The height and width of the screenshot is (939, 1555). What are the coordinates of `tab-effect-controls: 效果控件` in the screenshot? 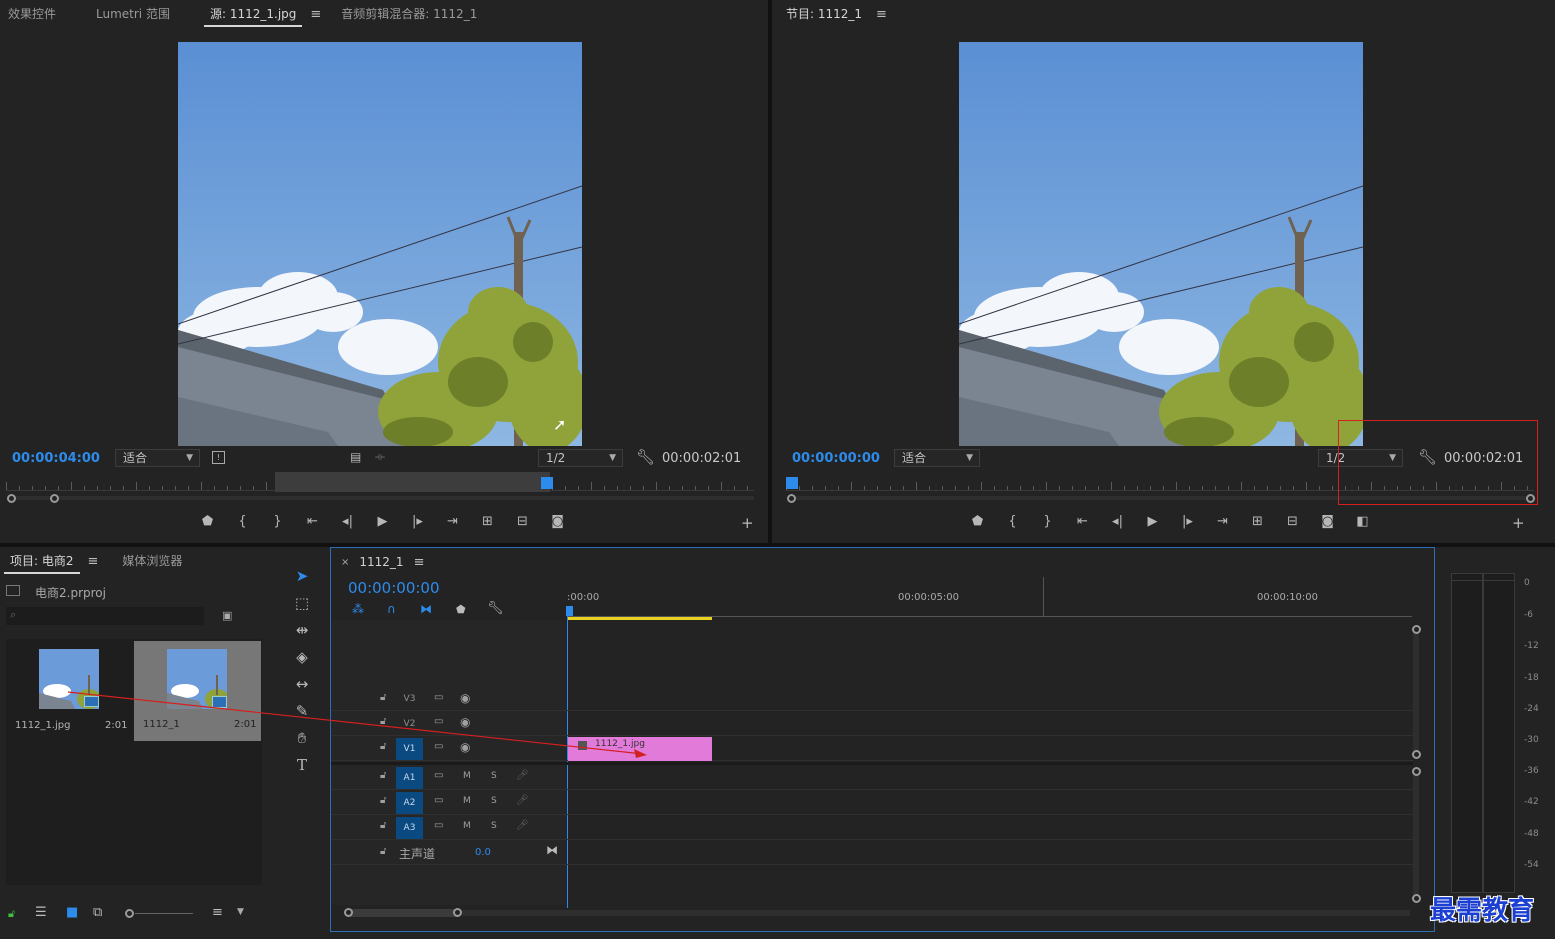 It's located at (32, 14).